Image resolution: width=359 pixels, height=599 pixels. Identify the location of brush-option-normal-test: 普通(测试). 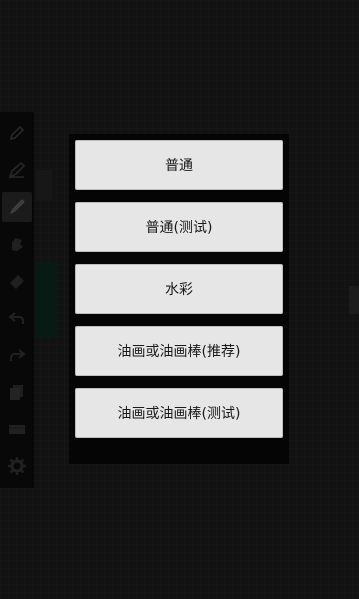
(179, 227).